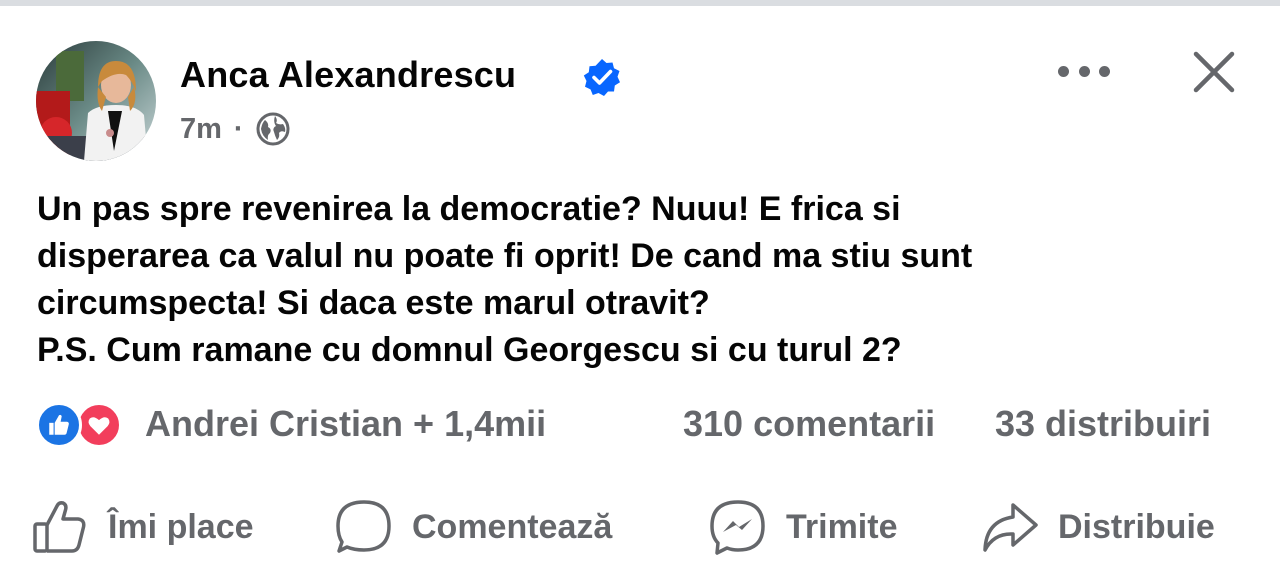 This screenshot has height=581, width=1280. What do you see at coordinates (1214, 72) in the screenshot?
I see `close-icon` at bounding box center [1214, 72].